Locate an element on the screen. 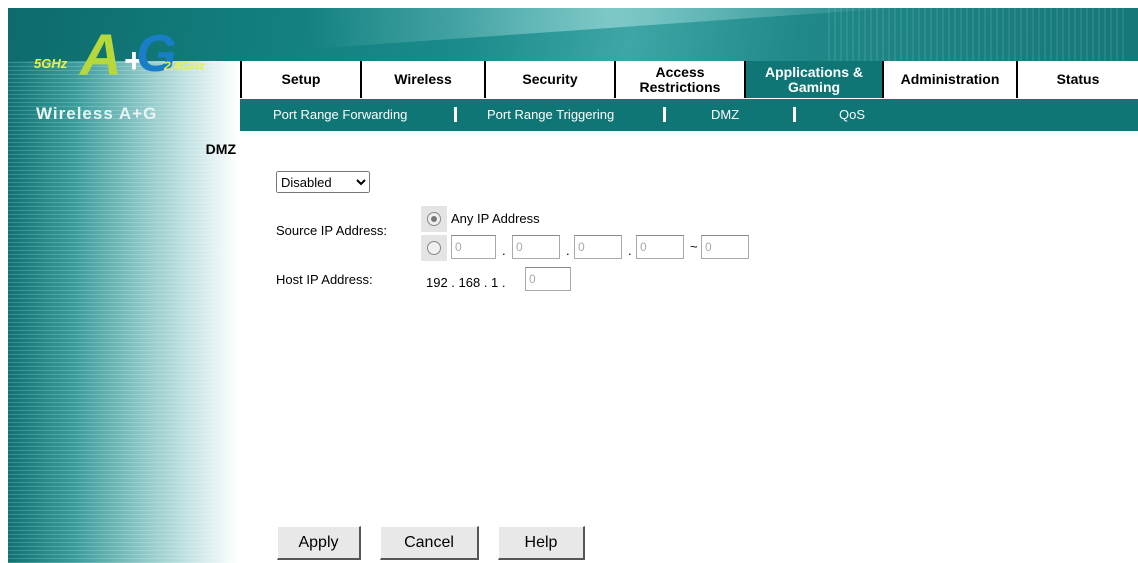  logo-5ghz-text: 5GHz is located at coordinates (51, 63).